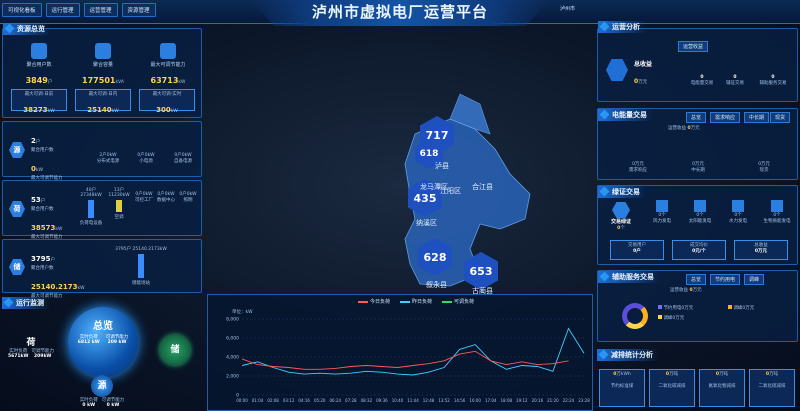 This screenshot has width=800, height=411. What do you see at coordinates (22, 10) in the screenshot?
I see `nav-tab-visual: 可视化看板` at bounding box center [22, 10].